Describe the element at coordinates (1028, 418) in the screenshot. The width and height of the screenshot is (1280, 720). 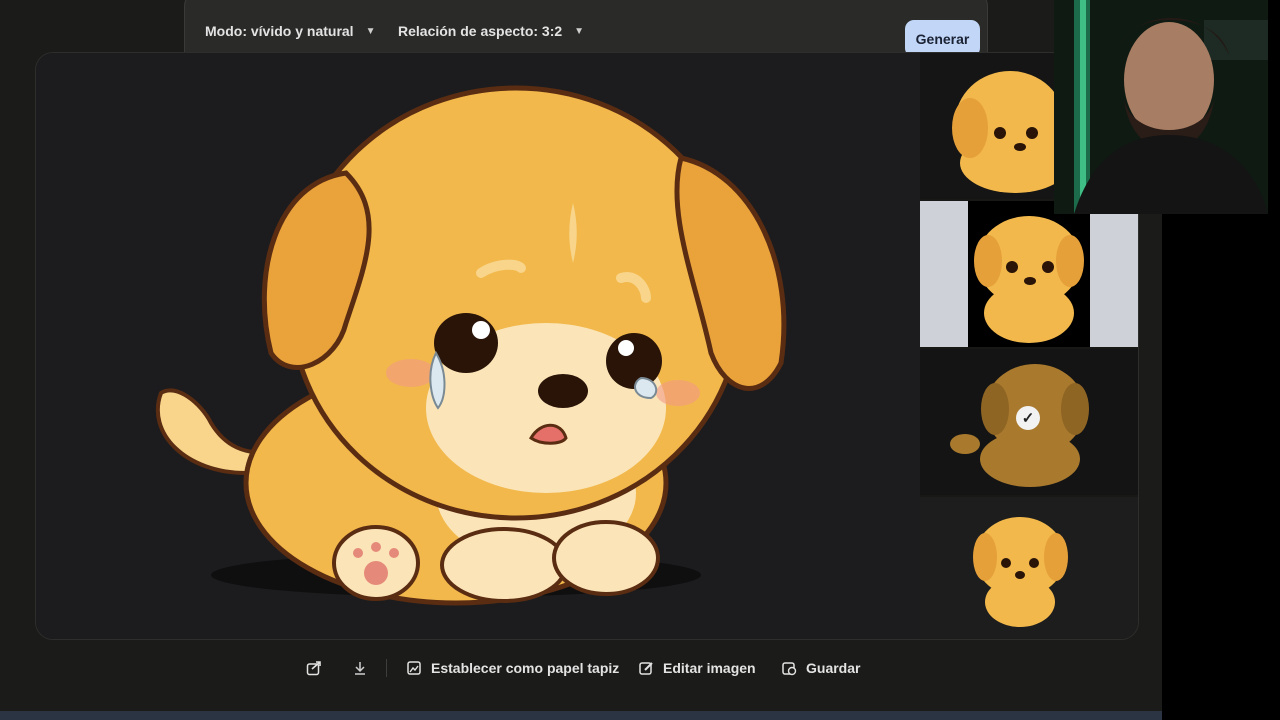
I see `selected-check-icon: ✓` at that location.